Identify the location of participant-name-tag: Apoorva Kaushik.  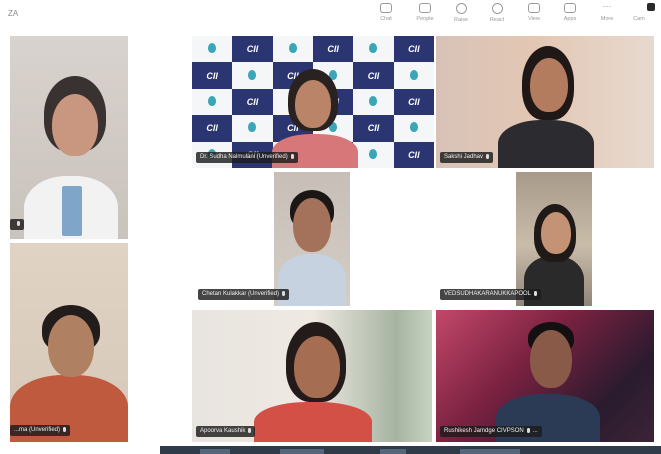
(226, 431).